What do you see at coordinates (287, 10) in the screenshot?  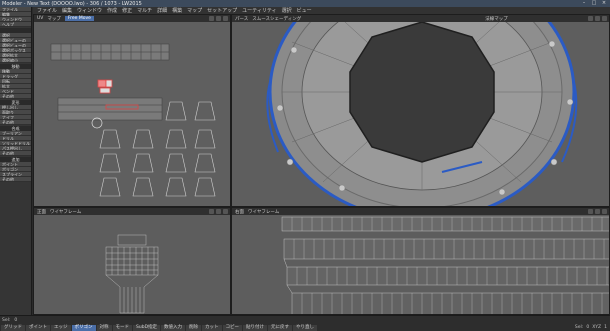 I see `menu-select: 選択` at bounding box center [287, 10].